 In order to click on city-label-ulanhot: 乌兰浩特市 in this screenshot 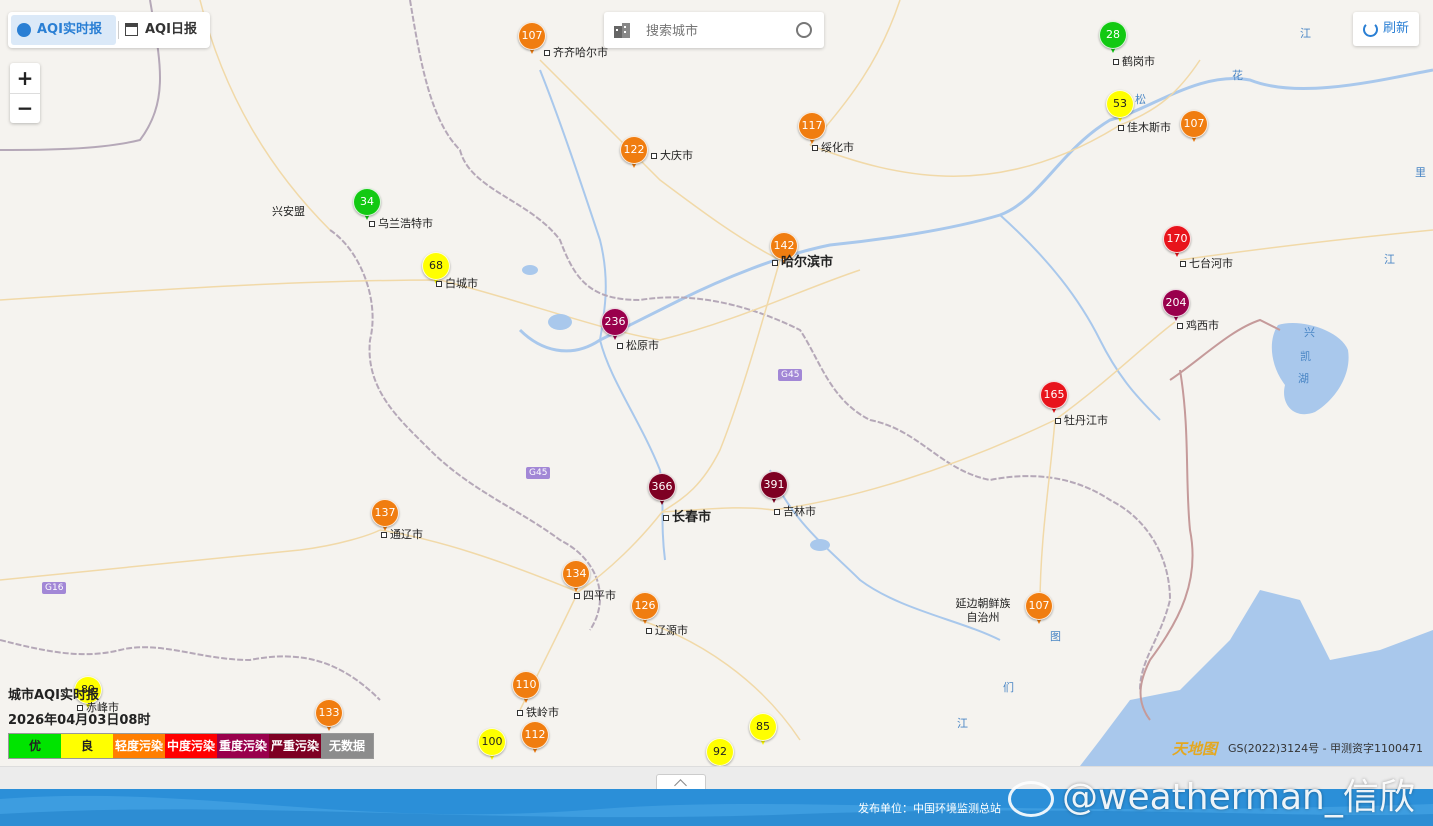, I will do `click(401, 223)`.